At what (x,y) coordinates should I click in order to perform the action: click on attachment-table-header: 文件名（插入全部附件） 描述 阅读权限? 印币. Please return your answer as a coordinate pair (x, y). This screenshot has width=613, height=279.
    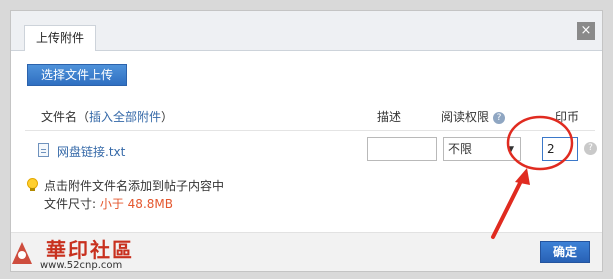
    Looking at the image, I should click on (310, 117).